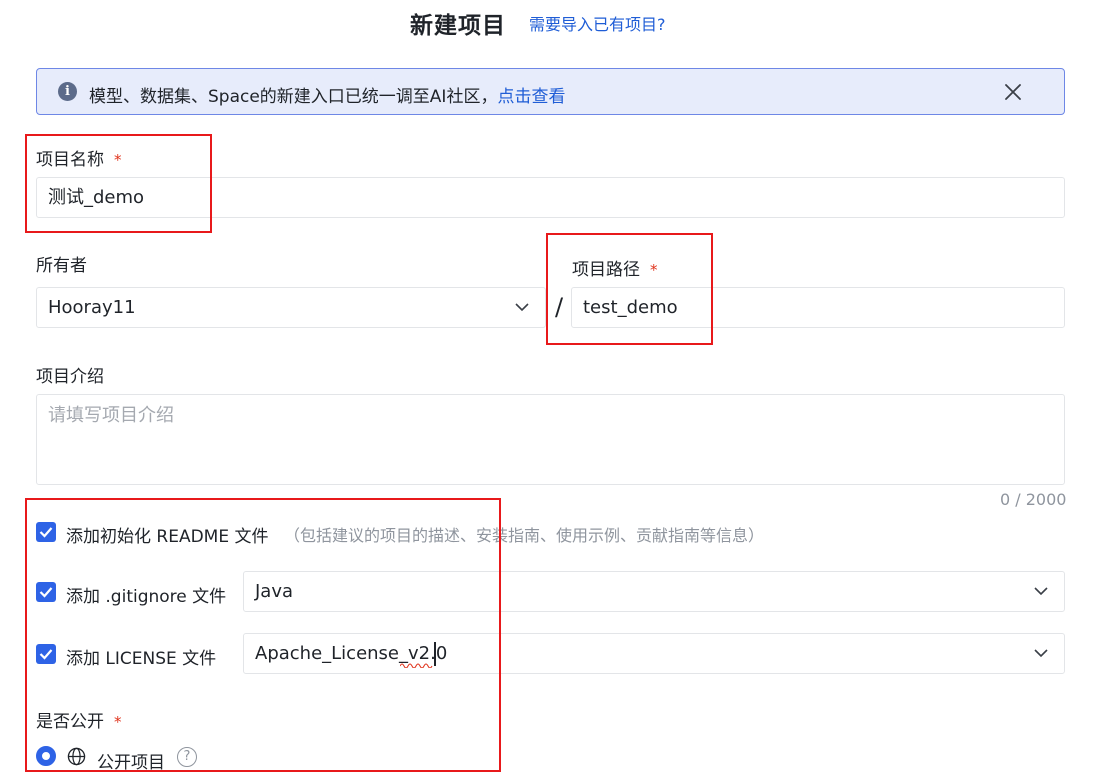 This screenshot has height=774, width=1099. I want to click on gitignore-select: Java, so click(654, 591).